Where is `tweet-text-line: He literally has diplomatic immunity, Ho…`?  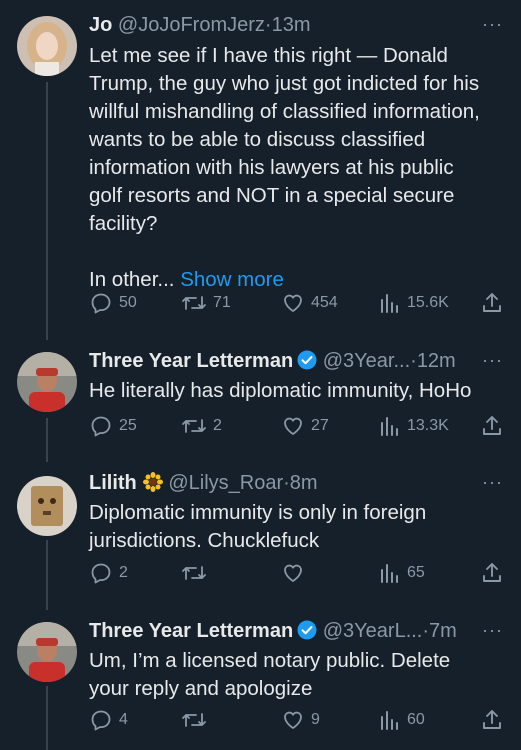
tweet-text-line: He literally has diplomatic immunity, Ho… is located at coordinates (280, 390).